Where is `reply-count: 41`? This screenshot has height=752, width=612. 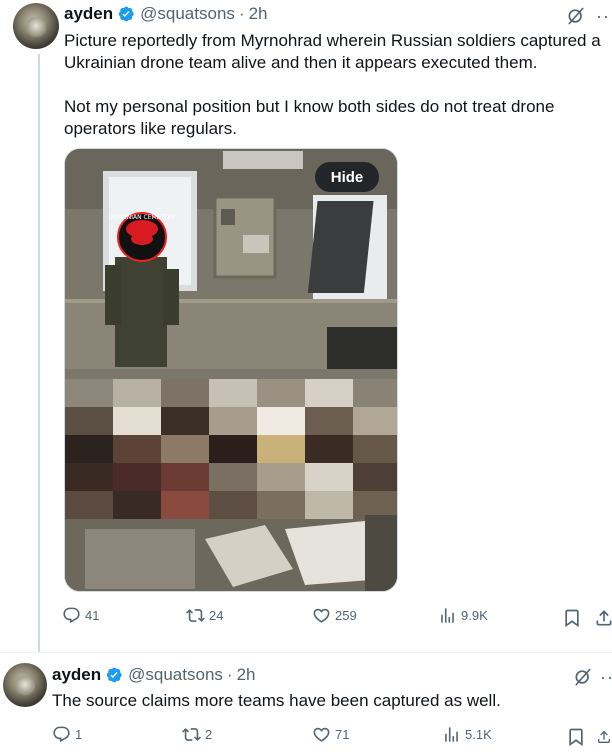
reply-count: 41 is located at coordinates (92, 615).